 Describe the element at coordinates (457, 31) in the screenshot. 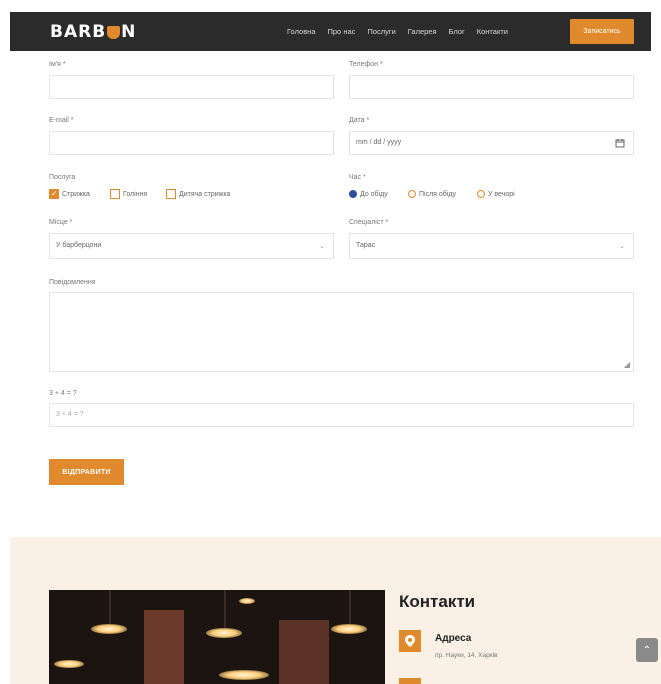

I see `nav-blog: Блог` at that location.